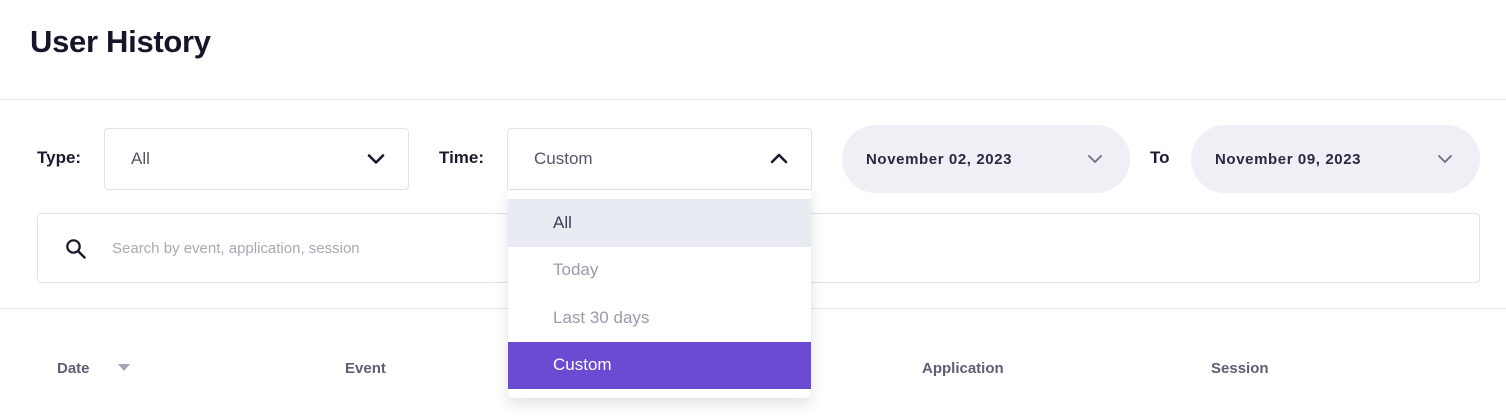 This screenshot has width=1506, height=419. I want to click on column-header-date: Date, so click(73, 368).